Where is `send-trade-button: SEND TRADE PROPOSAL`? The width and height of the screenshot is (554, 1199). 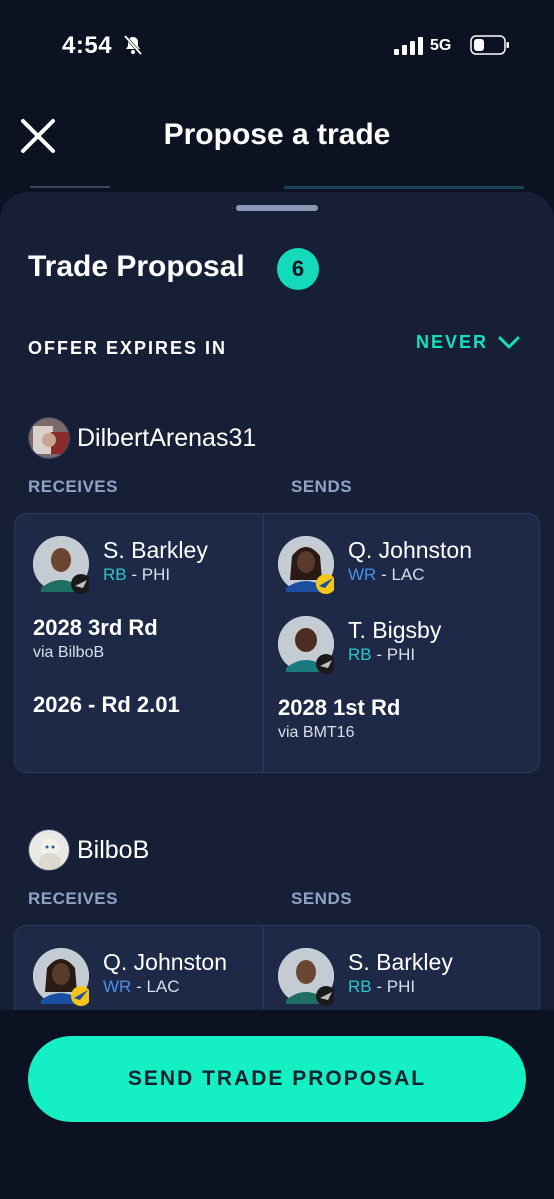 send-trade-button: SEND TRADE PROPOSAL is located at coordinates (277, 1079).